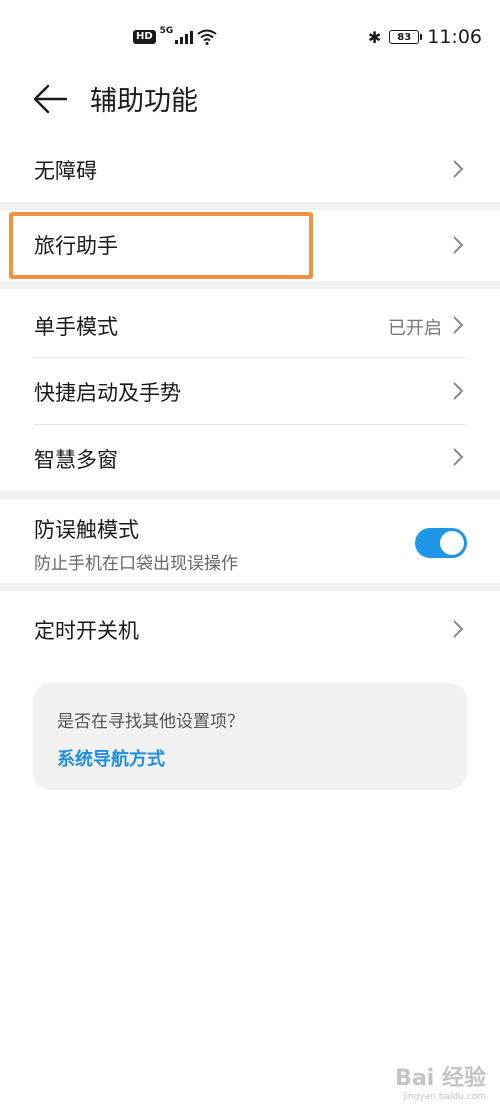 This screenshot has height=1111, width=500. Describe the element at coordinates (166, 31) in the screenshot. I see `network-type: 5G` at that location.